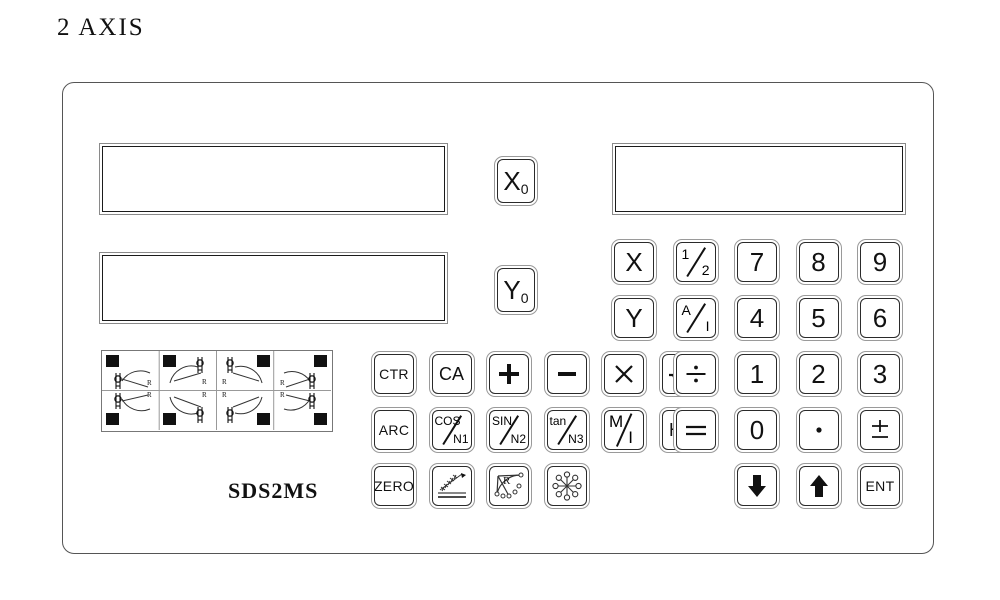  I want to click on arc-radius-key: R, so click(509, 486).